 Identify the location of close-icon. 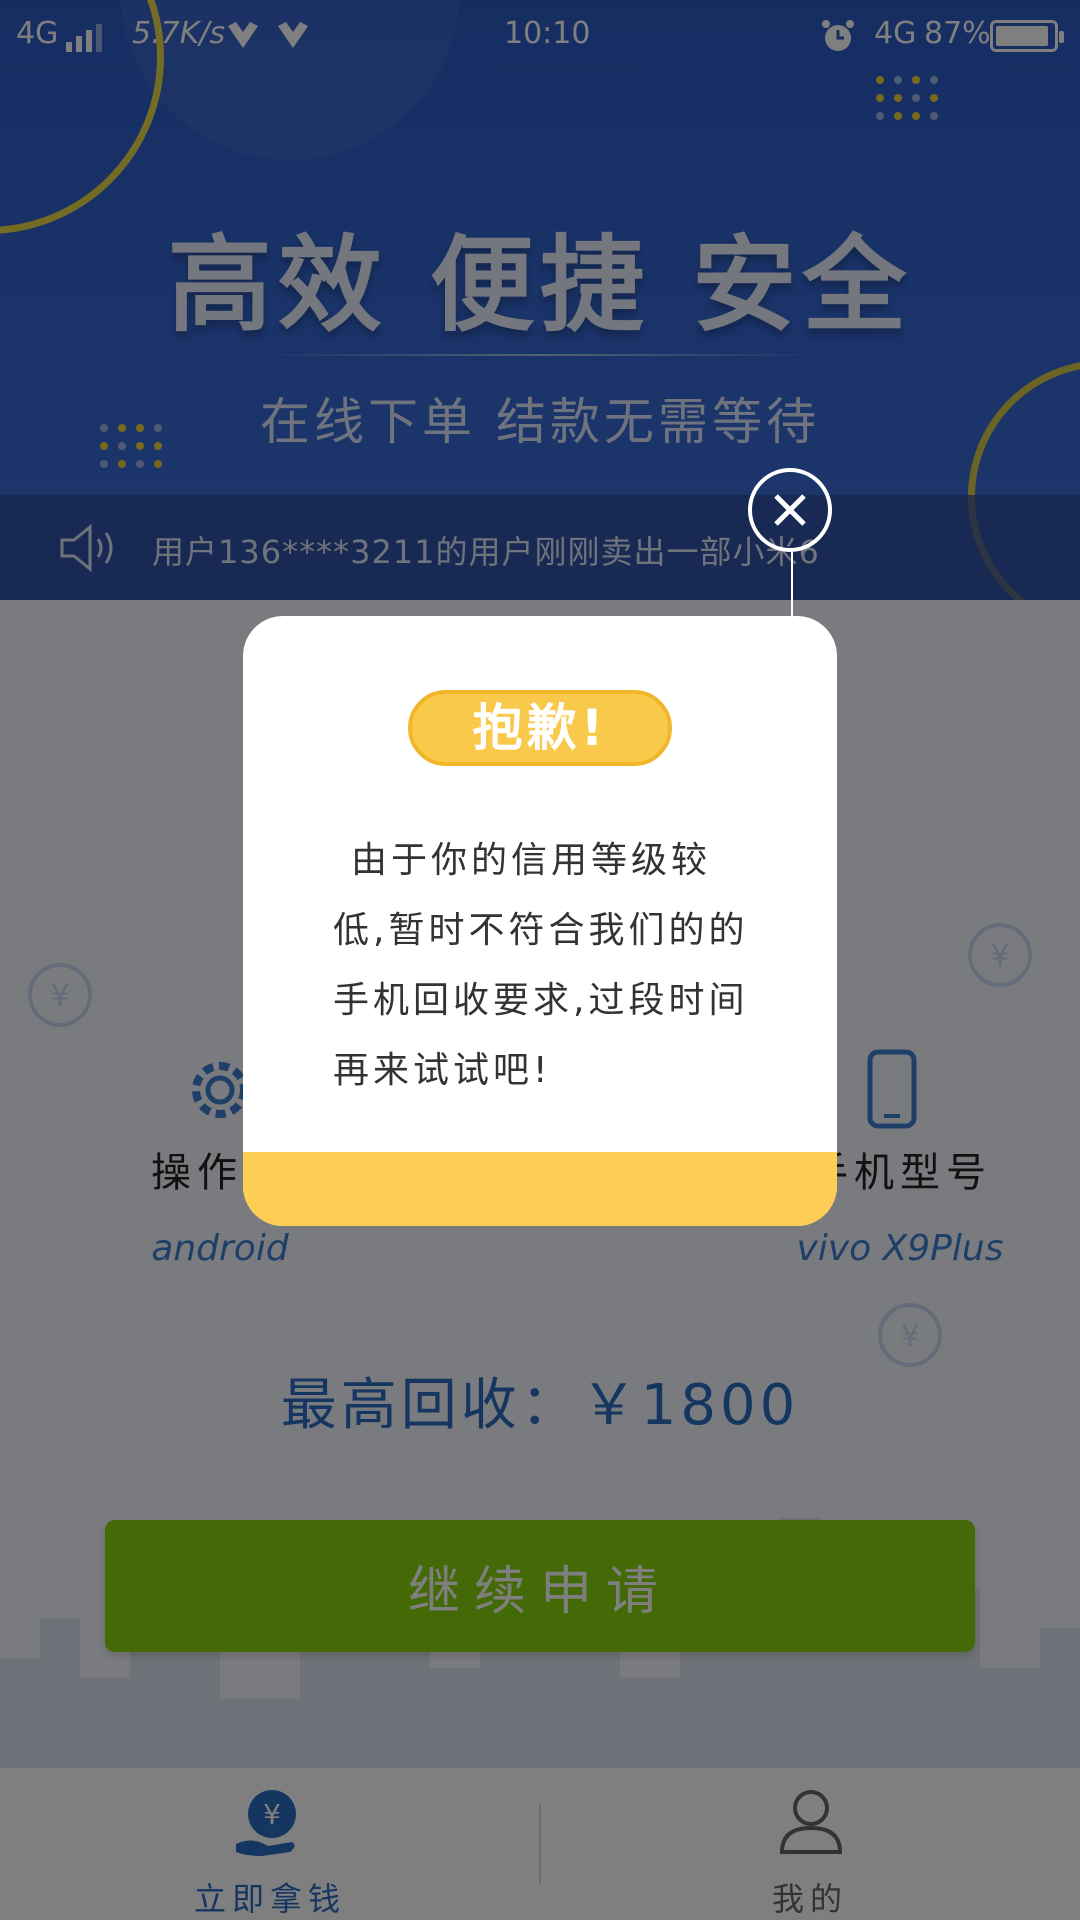
(790, 510).